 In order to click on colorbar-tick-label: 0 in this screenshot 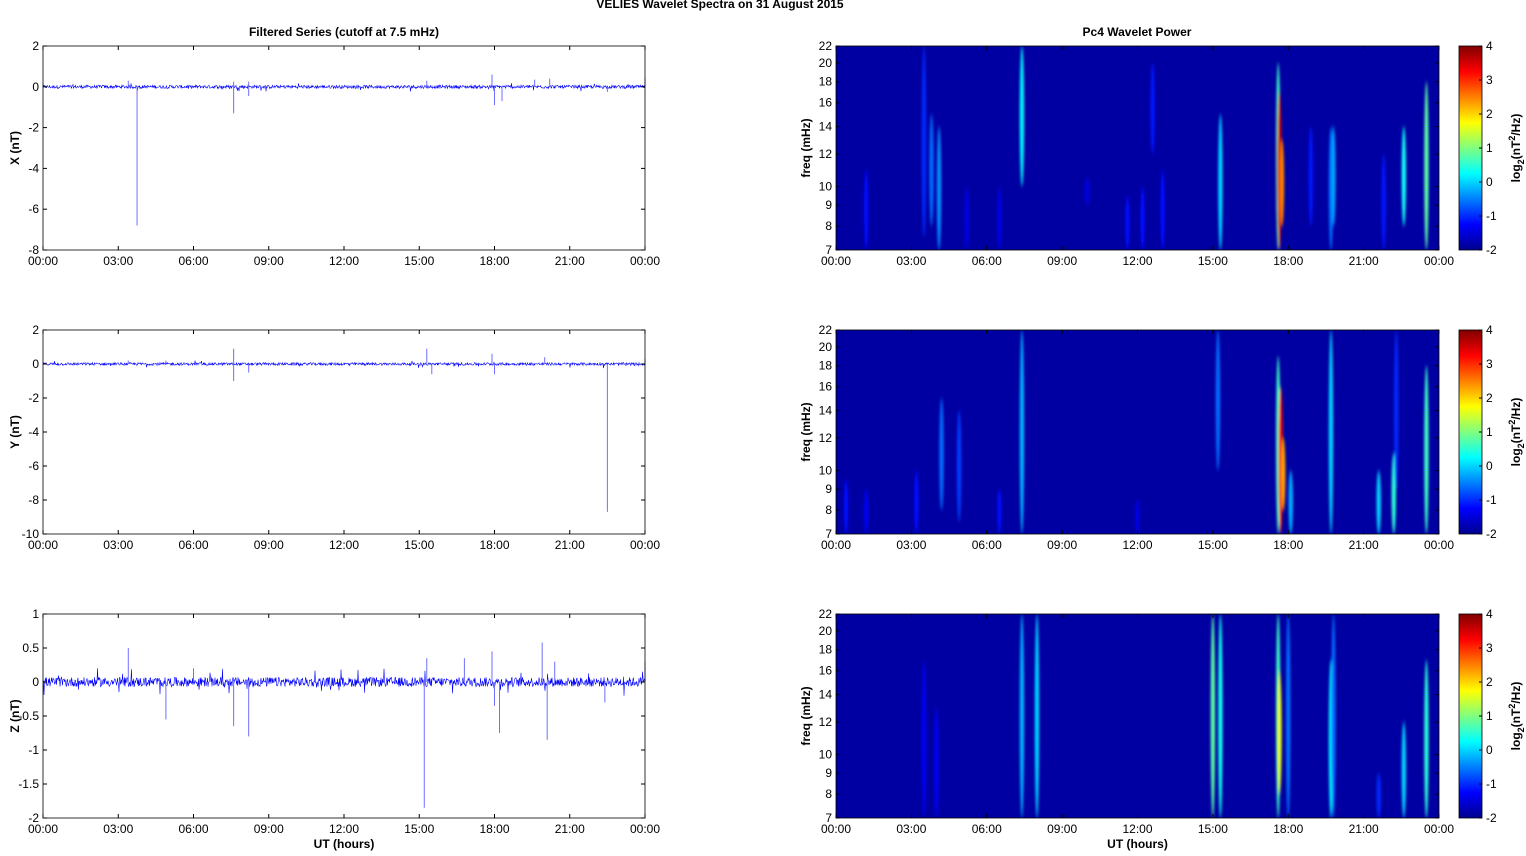, I will do `click(1489, 466)`.